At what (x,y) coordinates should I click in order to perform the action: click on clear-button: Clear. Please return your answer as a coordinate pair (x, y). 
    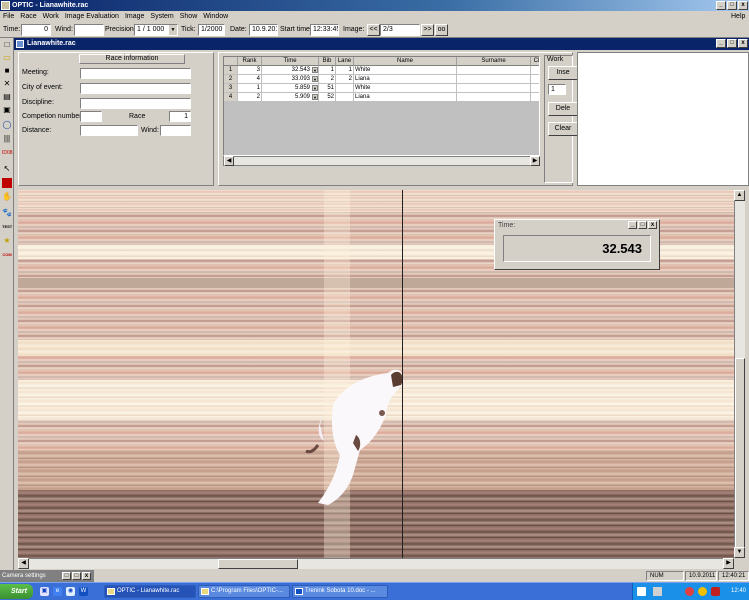
    Looking at the image, I should click on (563, 129).